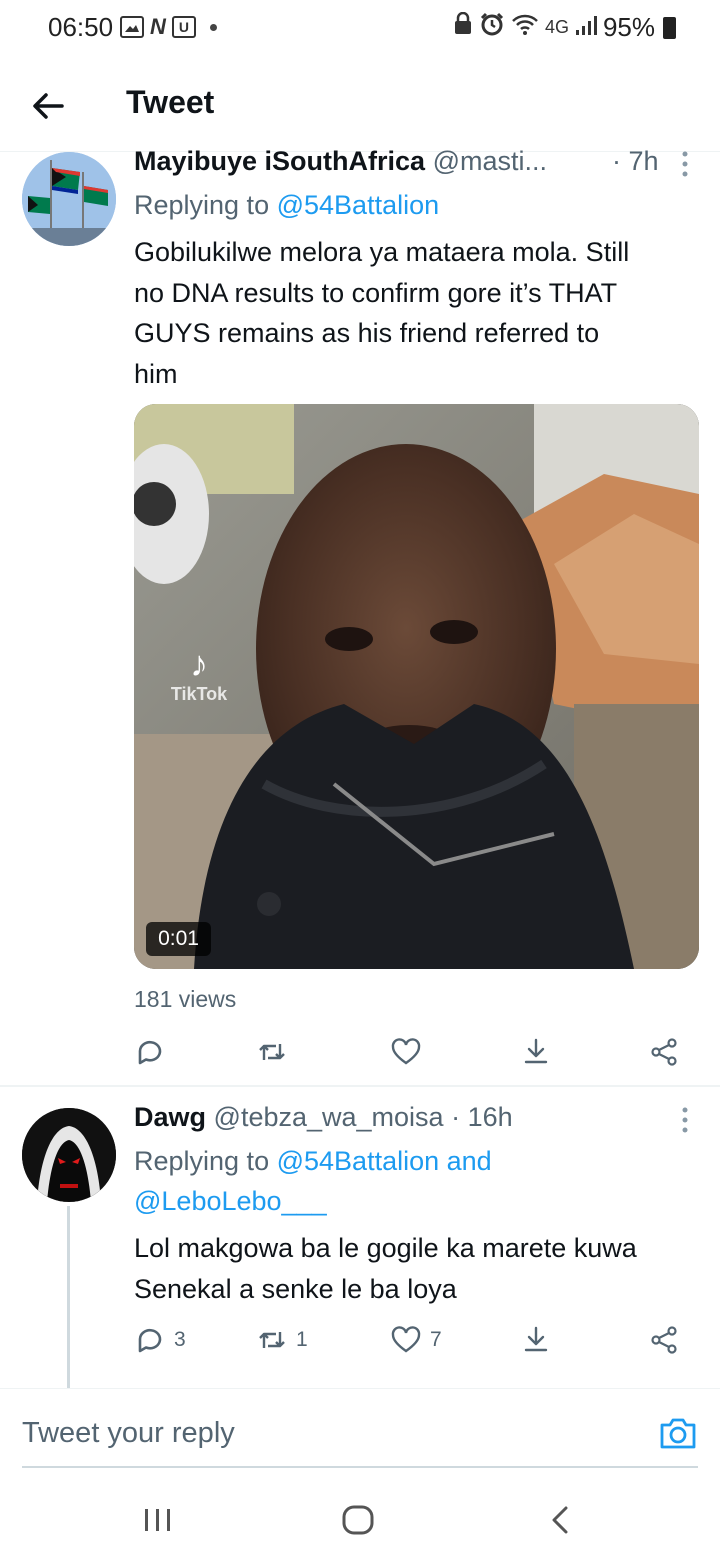  Describe the element at coordinates (183, 27) in the screenshot. I see `u-notification-icon: U` at that location.